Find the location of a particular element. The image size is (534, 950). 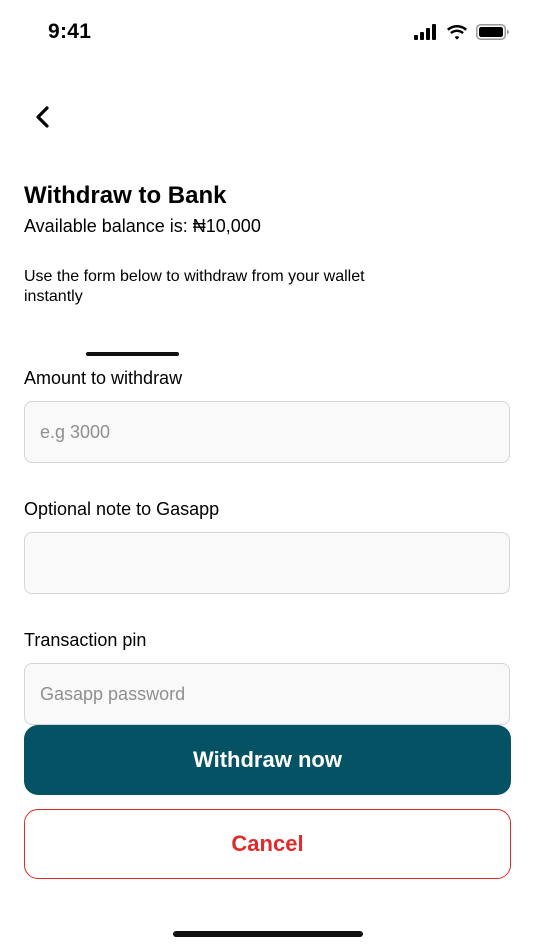

cancel-button: Cancel is located at coordinates (267, 844).